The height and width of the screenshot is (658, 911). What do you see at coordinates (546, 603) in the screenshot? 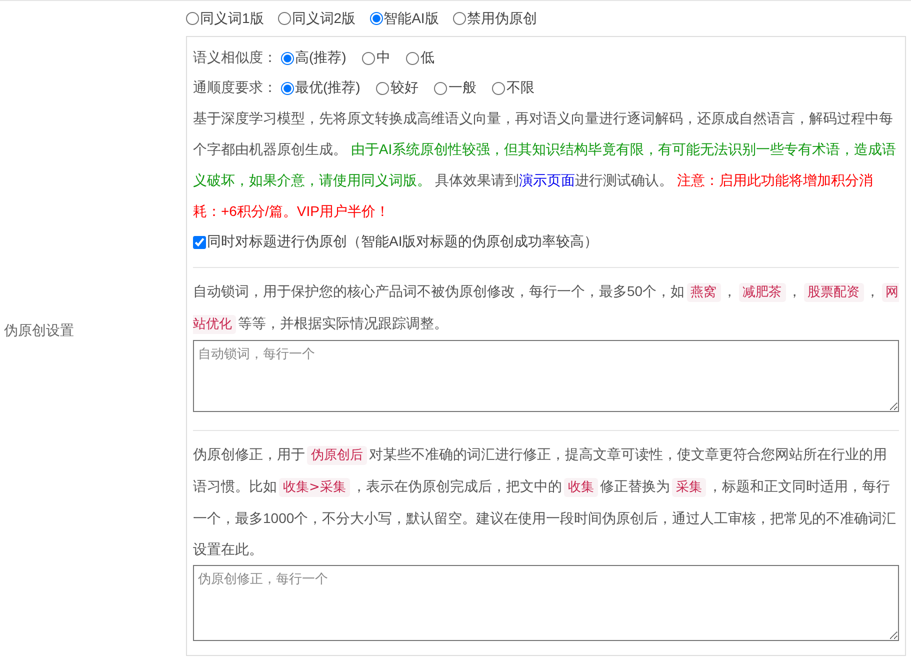
I see `input-field: 伪原创修正，每行一个` at bounding box center [546, 603].